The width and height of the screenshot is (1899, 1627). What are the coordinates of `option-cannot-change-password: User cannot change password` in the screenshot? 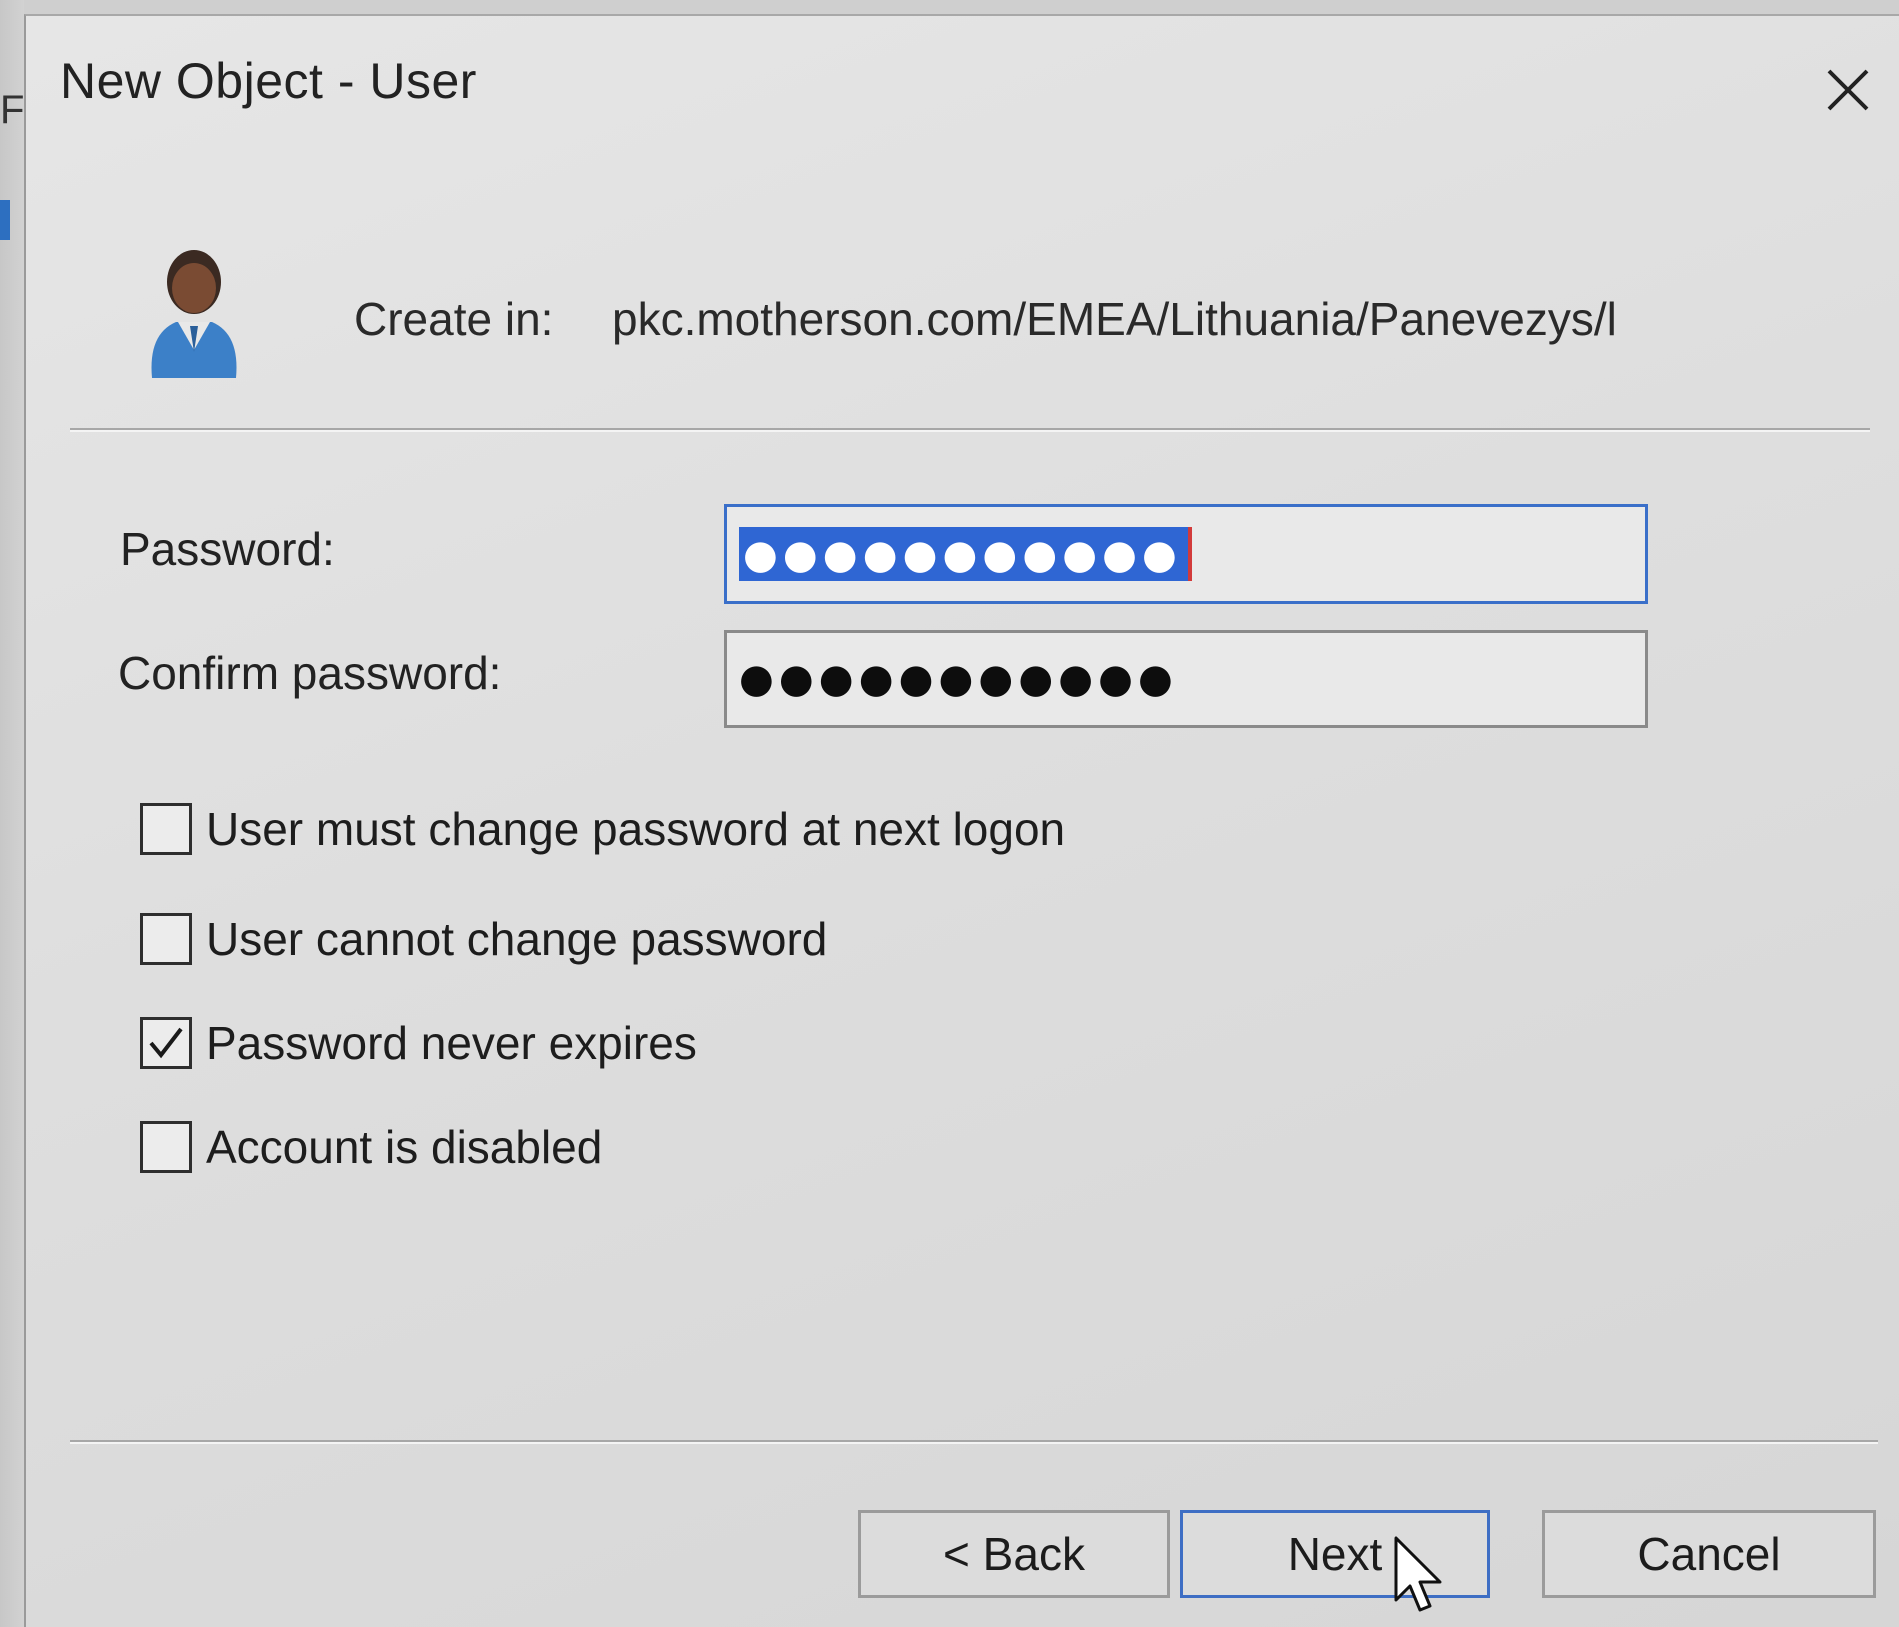 It's located at (483, 939).